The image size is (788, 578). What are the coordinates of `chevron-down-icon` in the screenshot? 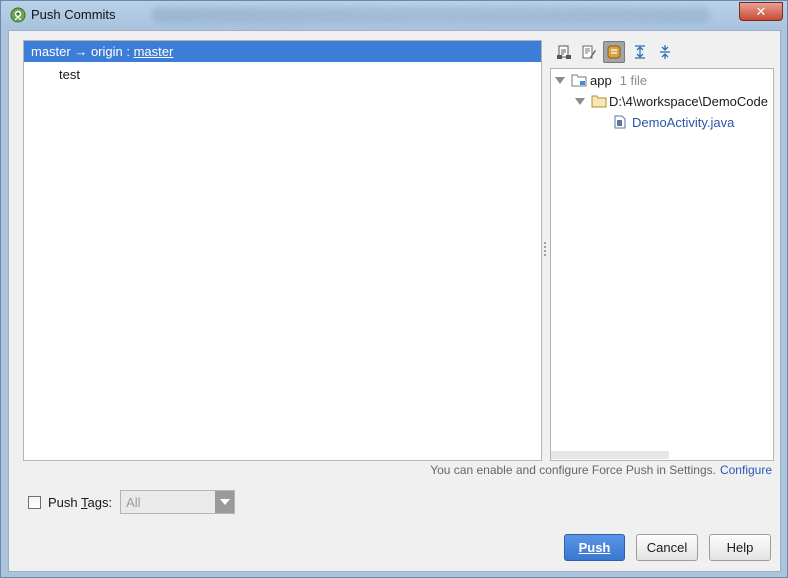 It's located at (225, 502).